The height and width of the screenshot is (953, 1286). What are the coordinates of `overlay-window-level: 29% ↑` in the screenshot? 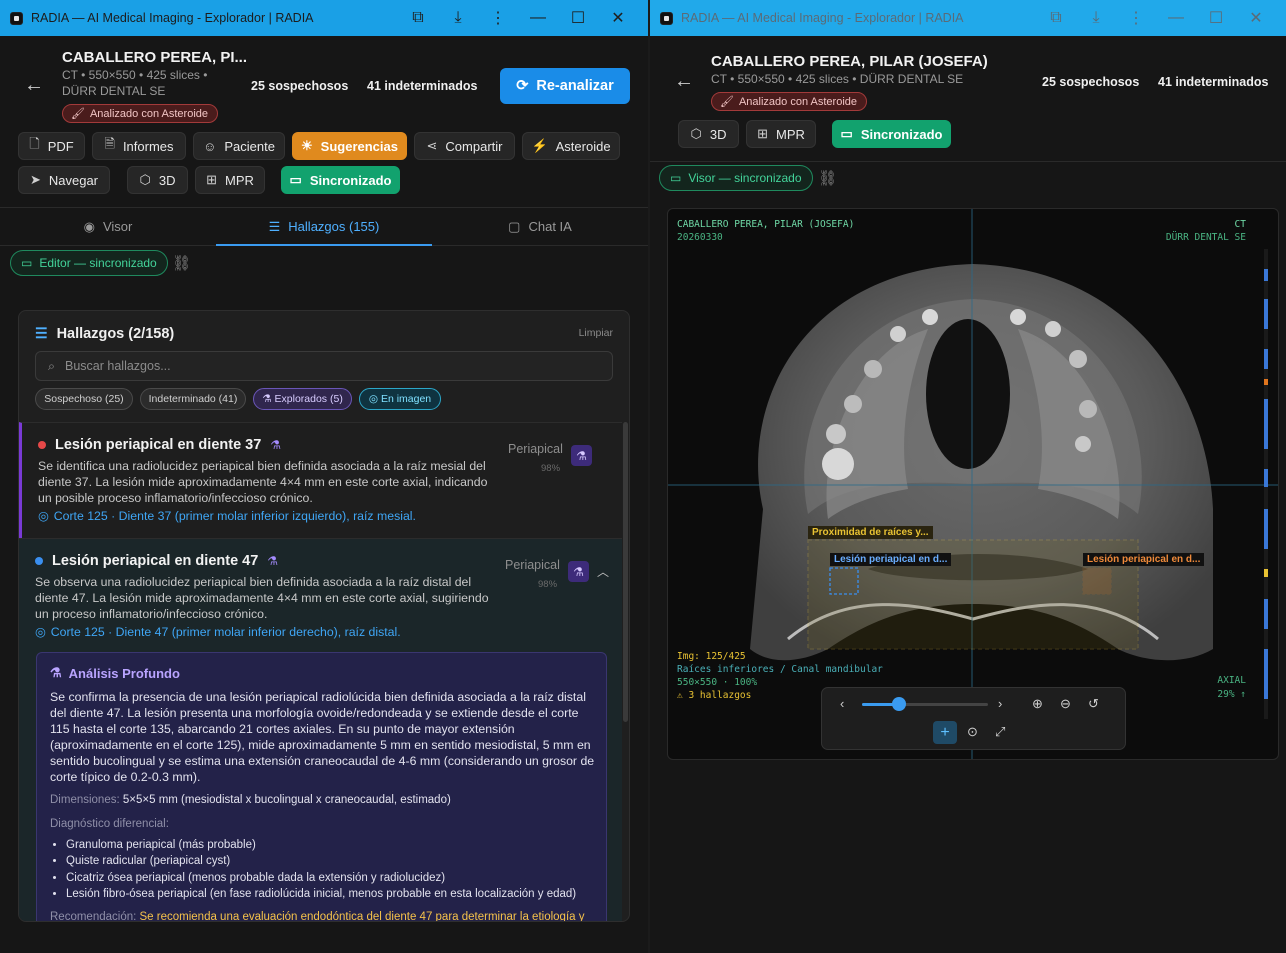 It's located at (1231, 694).